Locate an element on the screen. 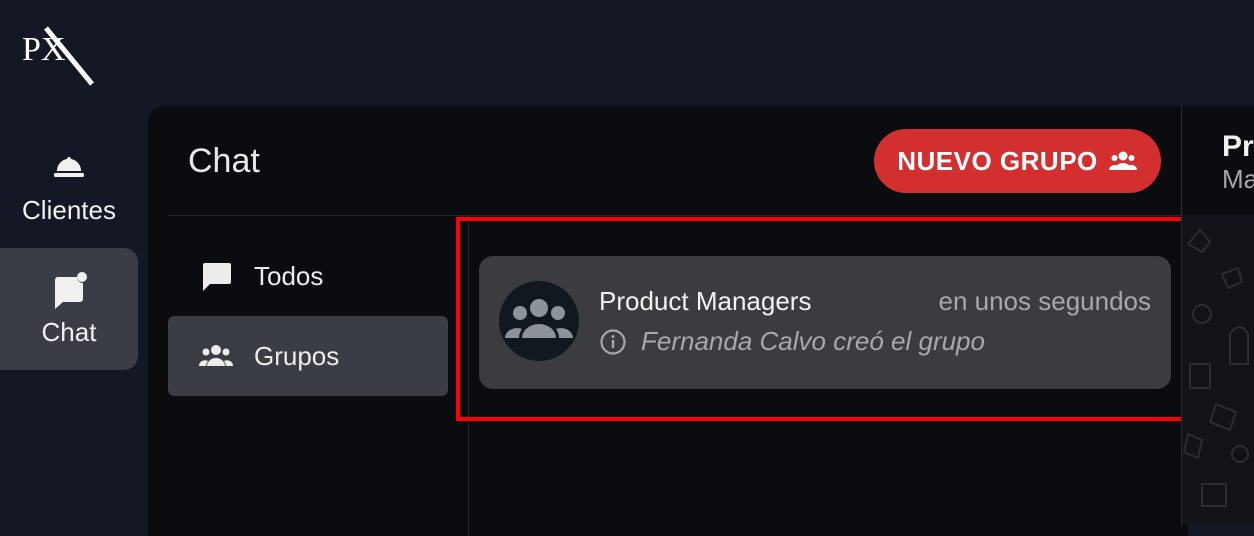  nav-label: Chat is located at coordinates (69, 331).